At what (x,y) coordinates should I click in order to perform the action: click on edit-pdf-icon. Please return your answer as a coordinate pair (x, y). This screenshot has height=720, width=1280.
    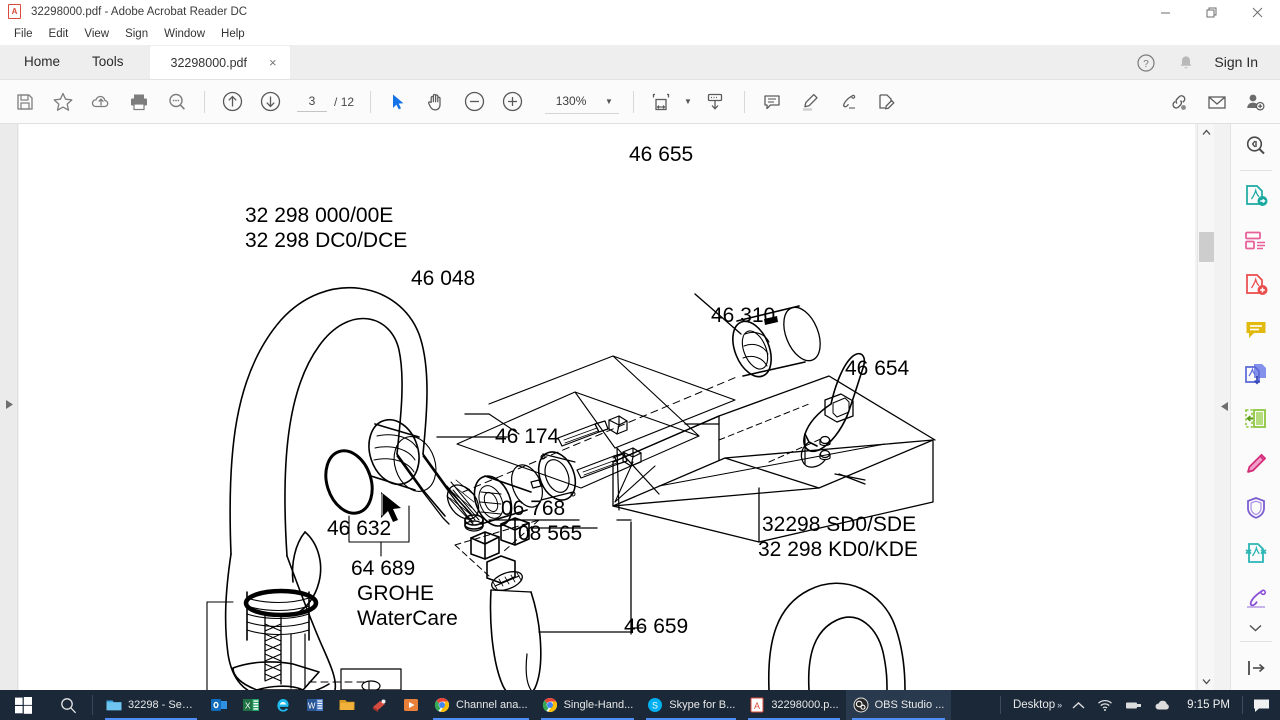
    Looking at the image, I should click on (886, 102).